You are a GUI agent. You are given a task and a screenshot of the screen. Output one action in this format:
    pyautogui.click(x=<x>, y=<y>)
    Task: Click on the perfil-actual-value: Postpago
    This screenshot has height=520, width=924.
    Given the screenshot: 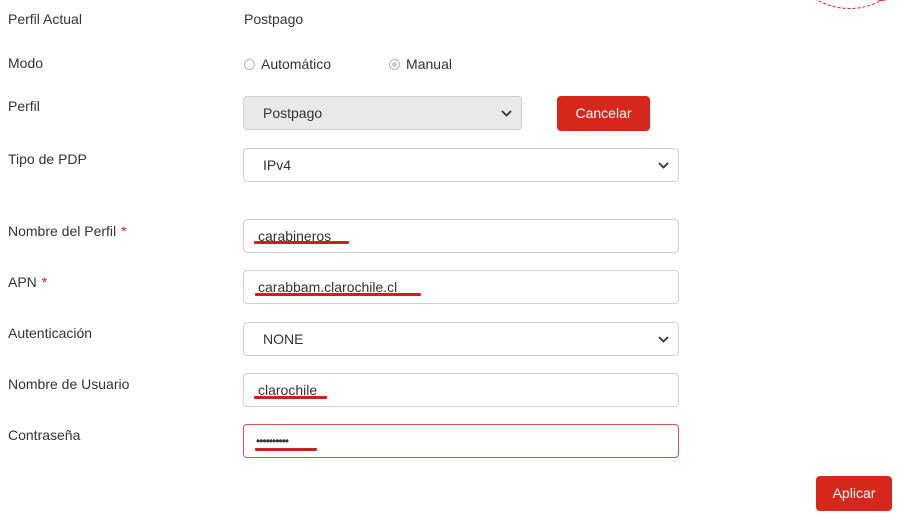 What is the action you would take?
    pyautogui.click(x=274, y=19)
    